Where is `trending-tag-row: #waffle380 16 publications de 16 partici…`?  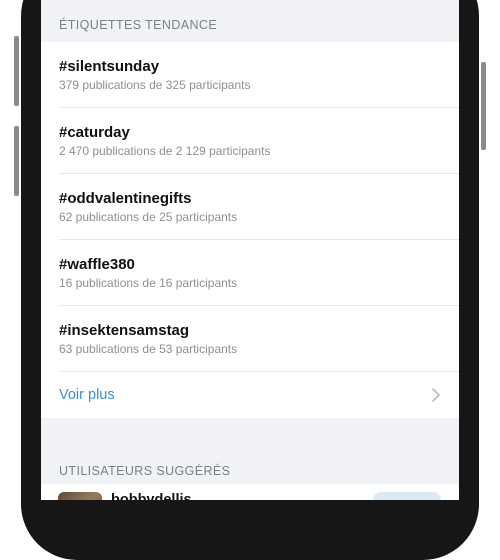 trending-tag-row: #waffle380 16 publications de 16 partici… is located at coordinates (250, 273).